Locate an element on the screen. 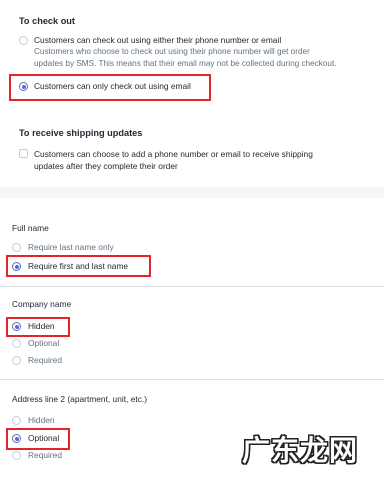  address-hidden-label: Hidden is located at coordinates (41, 420).